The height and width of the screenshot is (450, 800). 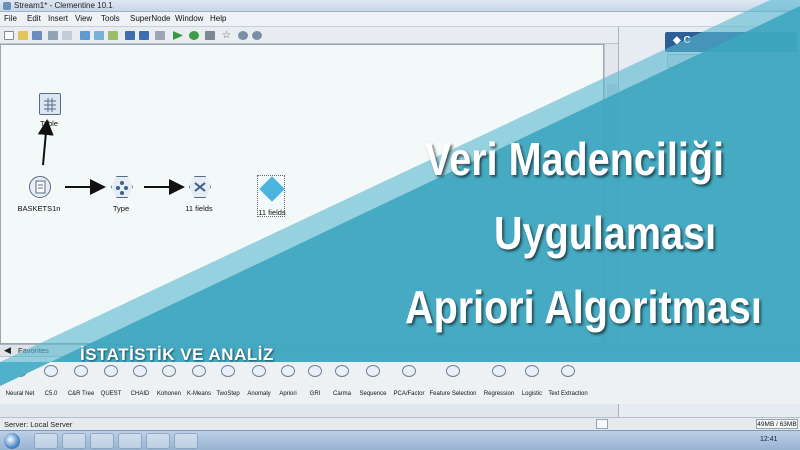 I want to click on pca-factor-icon, so click(x=409, y=371).